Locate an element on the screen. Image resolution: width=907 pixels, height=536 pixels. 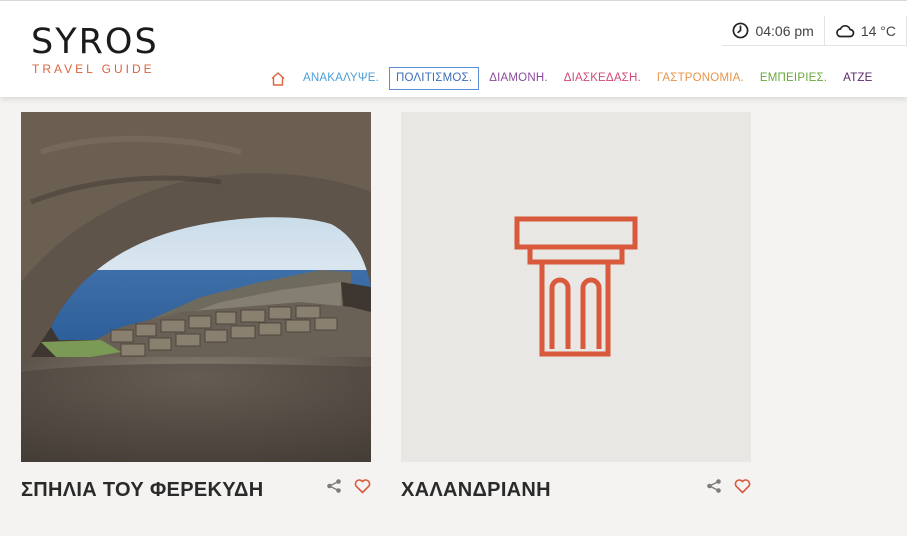
clock-icon is located at coordinates (741, 30).